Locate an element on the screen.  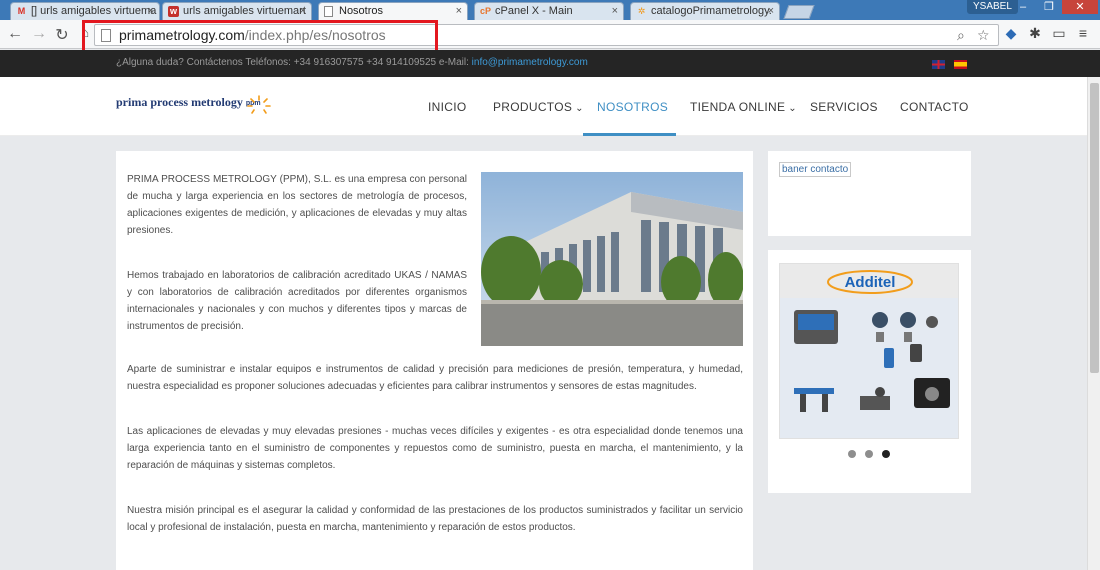
page-icon is located at coordinates (328, 11).